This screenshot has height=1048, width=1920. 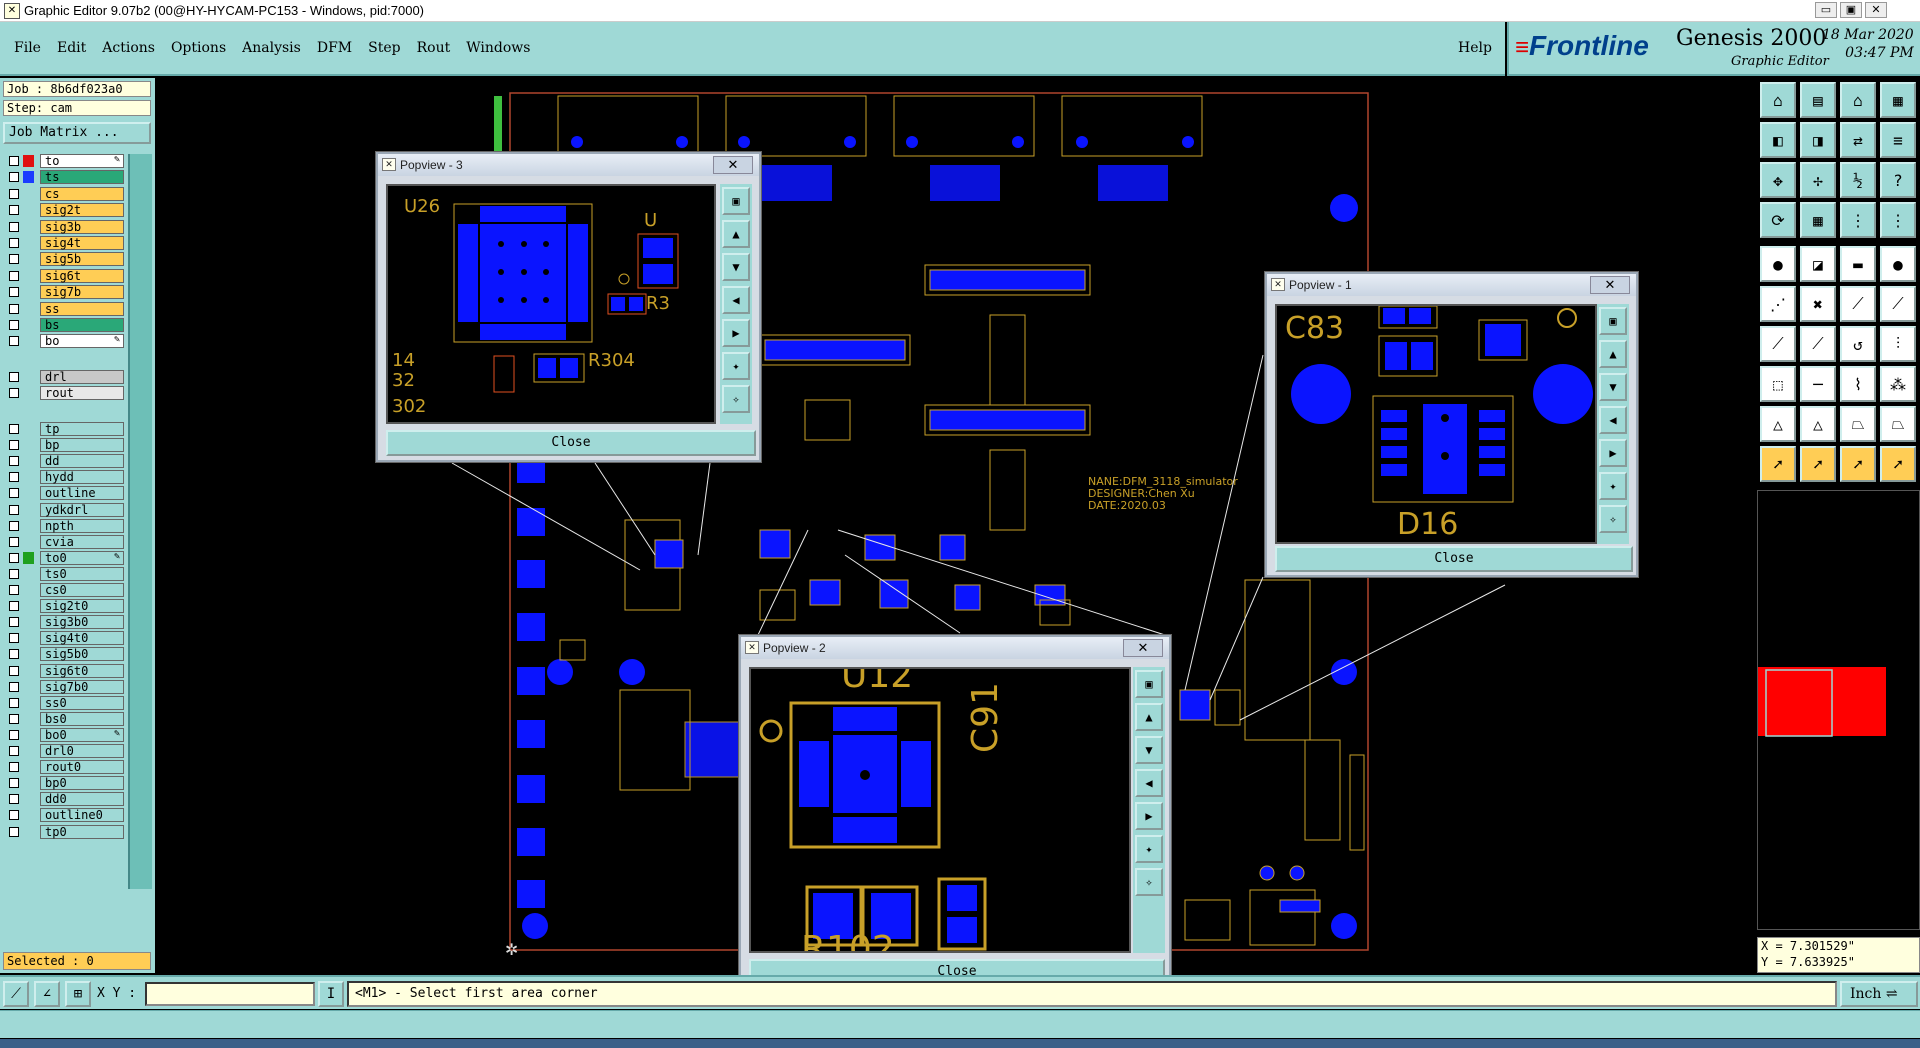 I want to click on menu-options: Options, so click(x=198, y=48).